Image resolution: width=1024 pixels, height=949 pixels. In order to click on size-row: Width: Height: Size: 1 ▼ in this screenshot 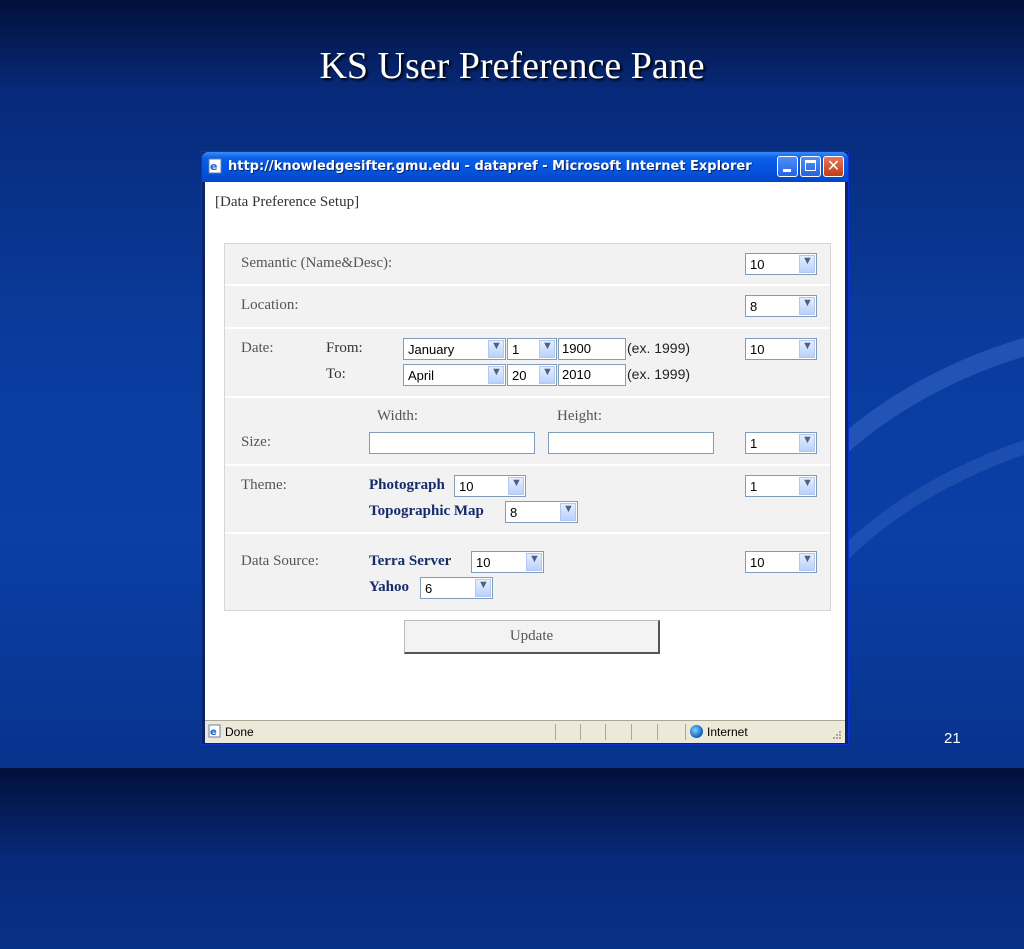, I will do `click(527, 432)`.